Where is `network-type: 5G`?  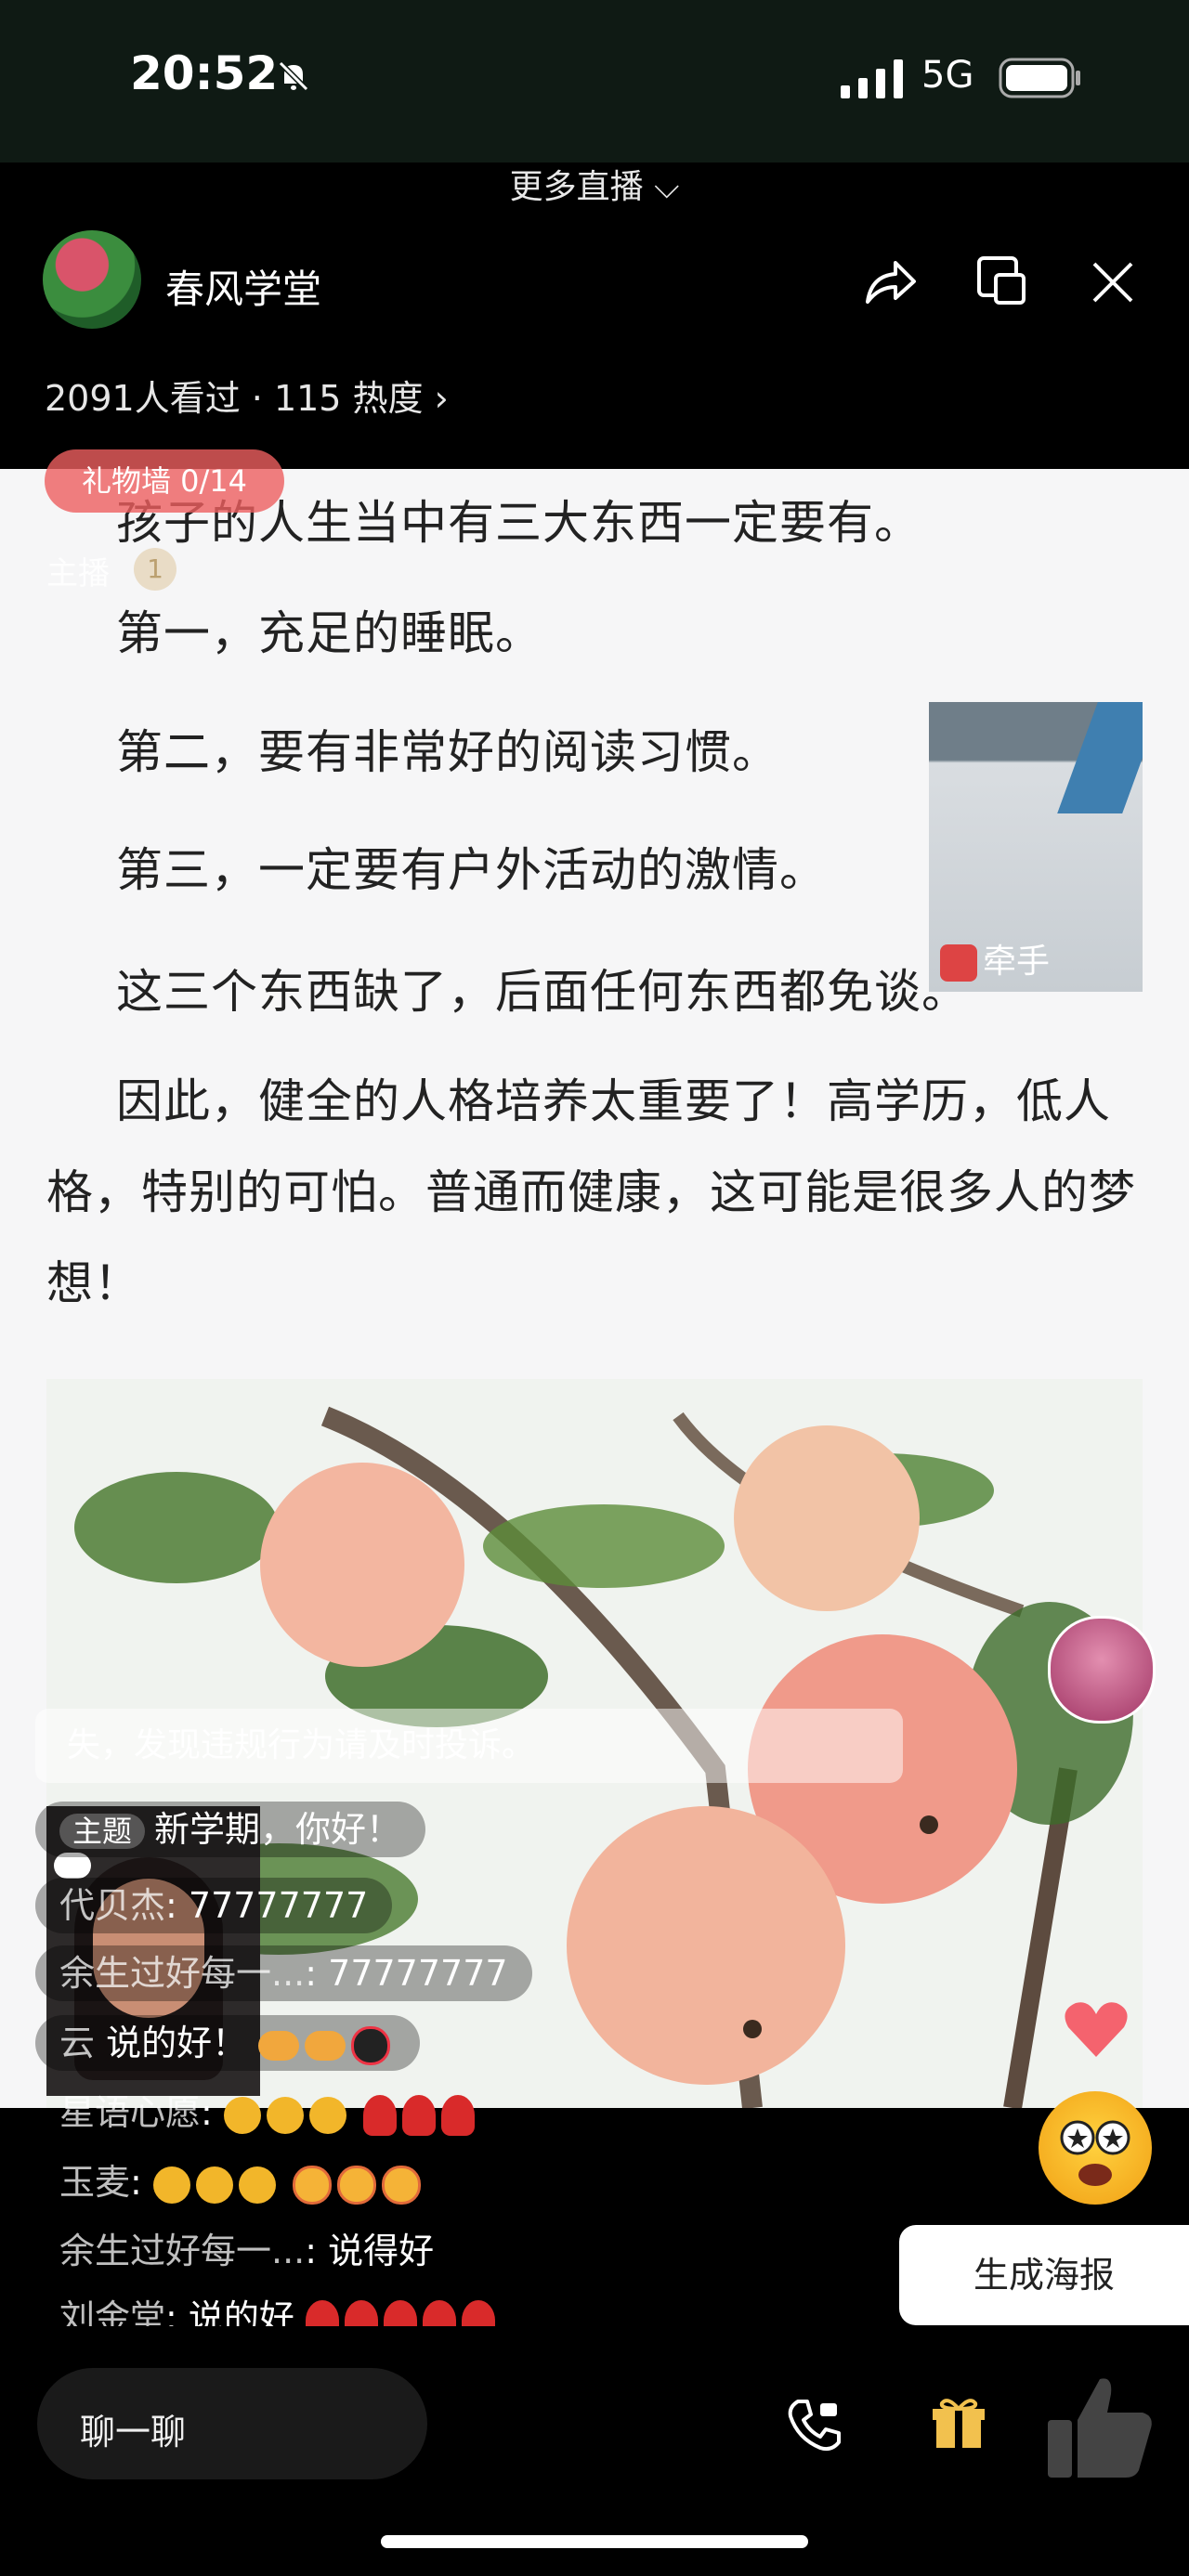 network-type: 5G is located at coordinates (947, 75).